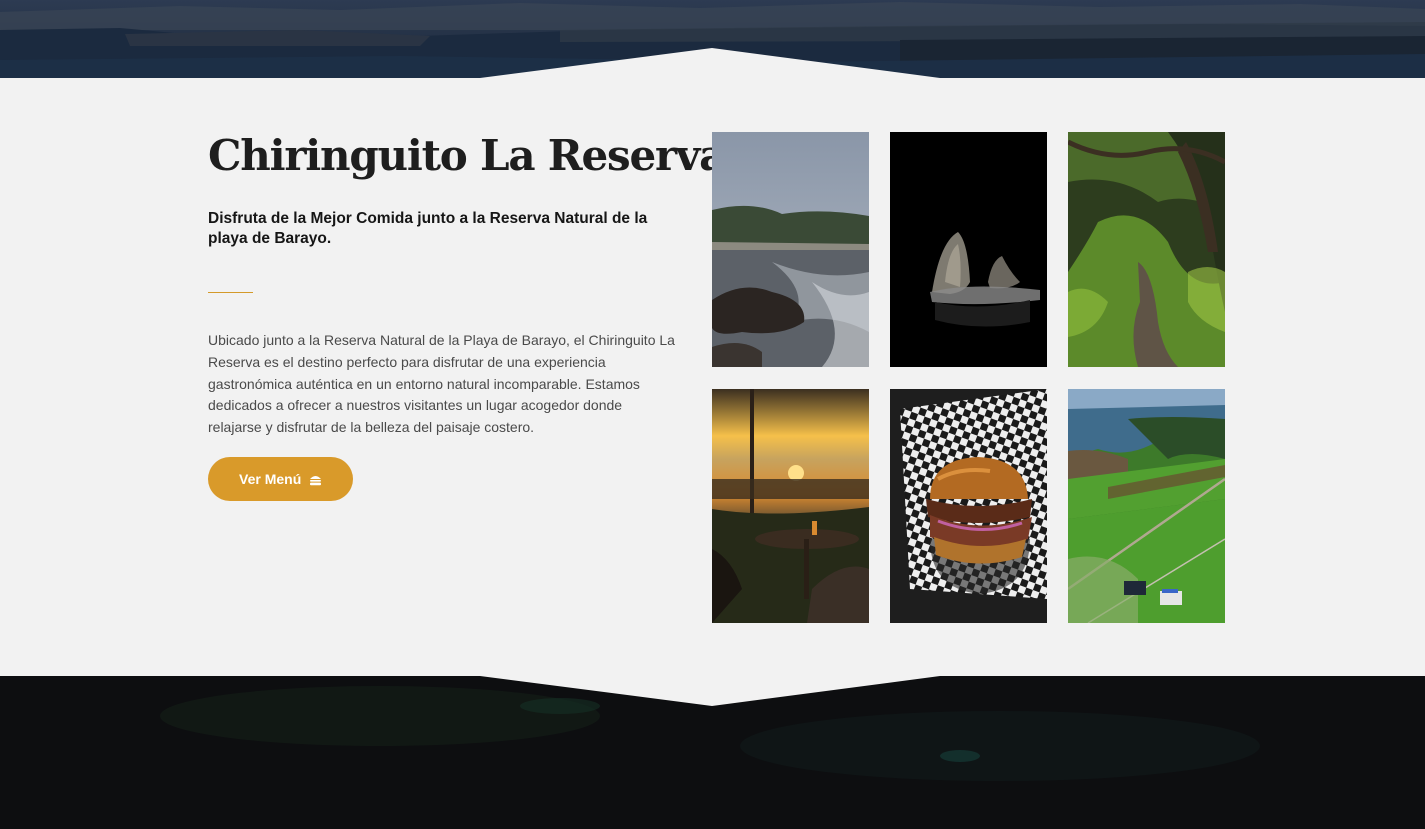 Image resolution: width=1425 pixels, height=829 pixels. I want to click on ver-menu-label: Ver Menú, so click(270, 478).